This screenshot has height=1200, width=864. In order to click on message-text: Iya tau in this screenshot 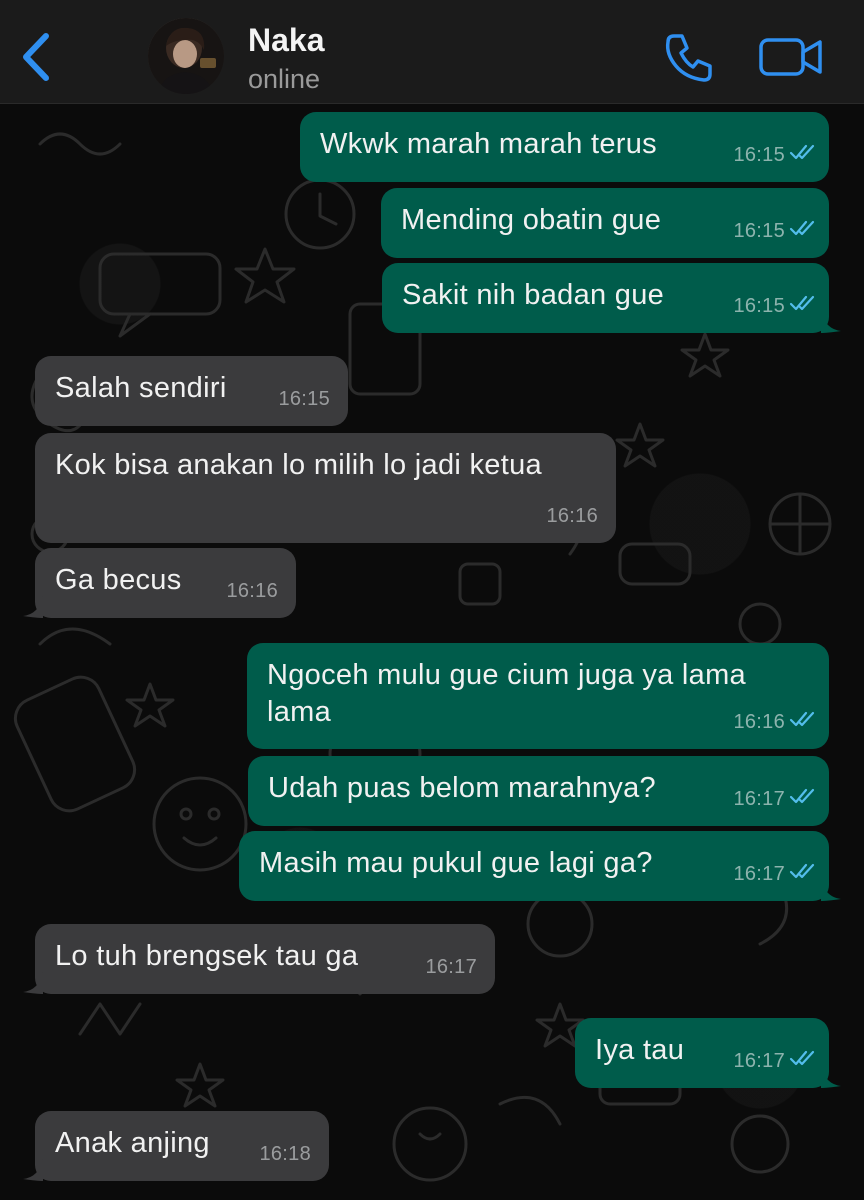, I will do `click(640, 1050)`.